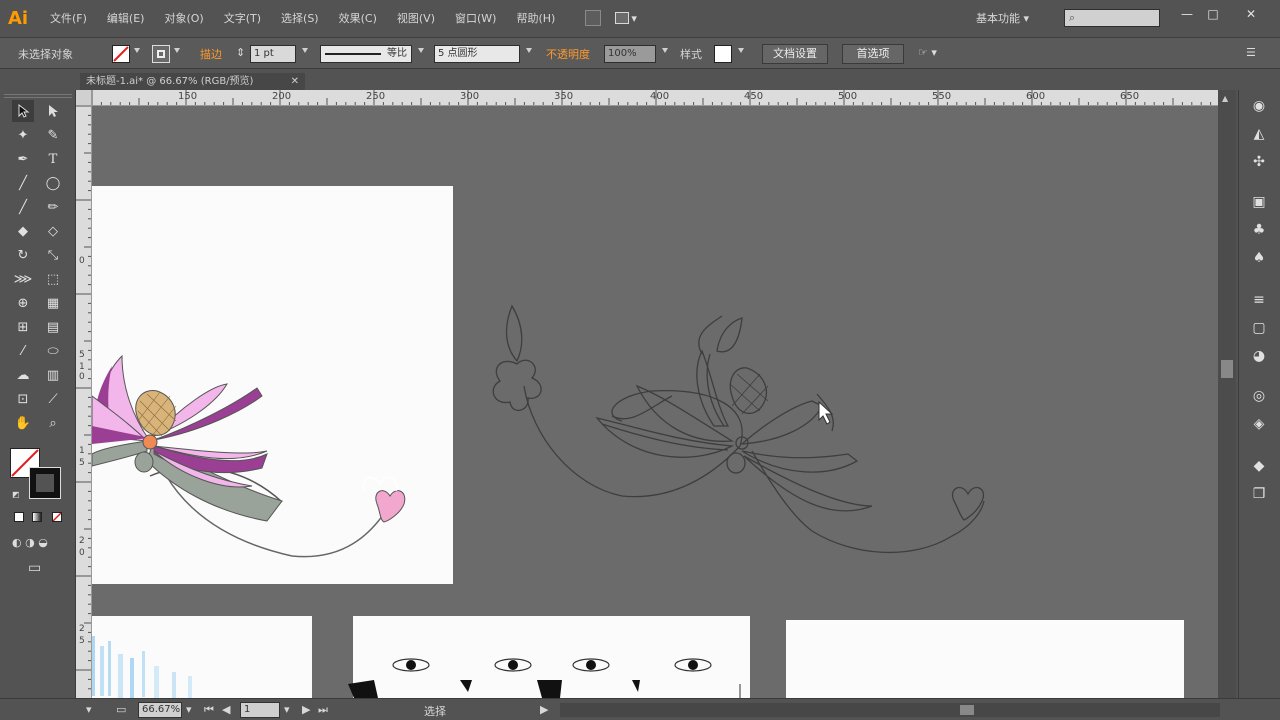 This screenshot has height=720, width=1280. Describe the element at coordinates (1259, 328) in the screenshot. I see `gradient-panel-icon: ▢` at that location.